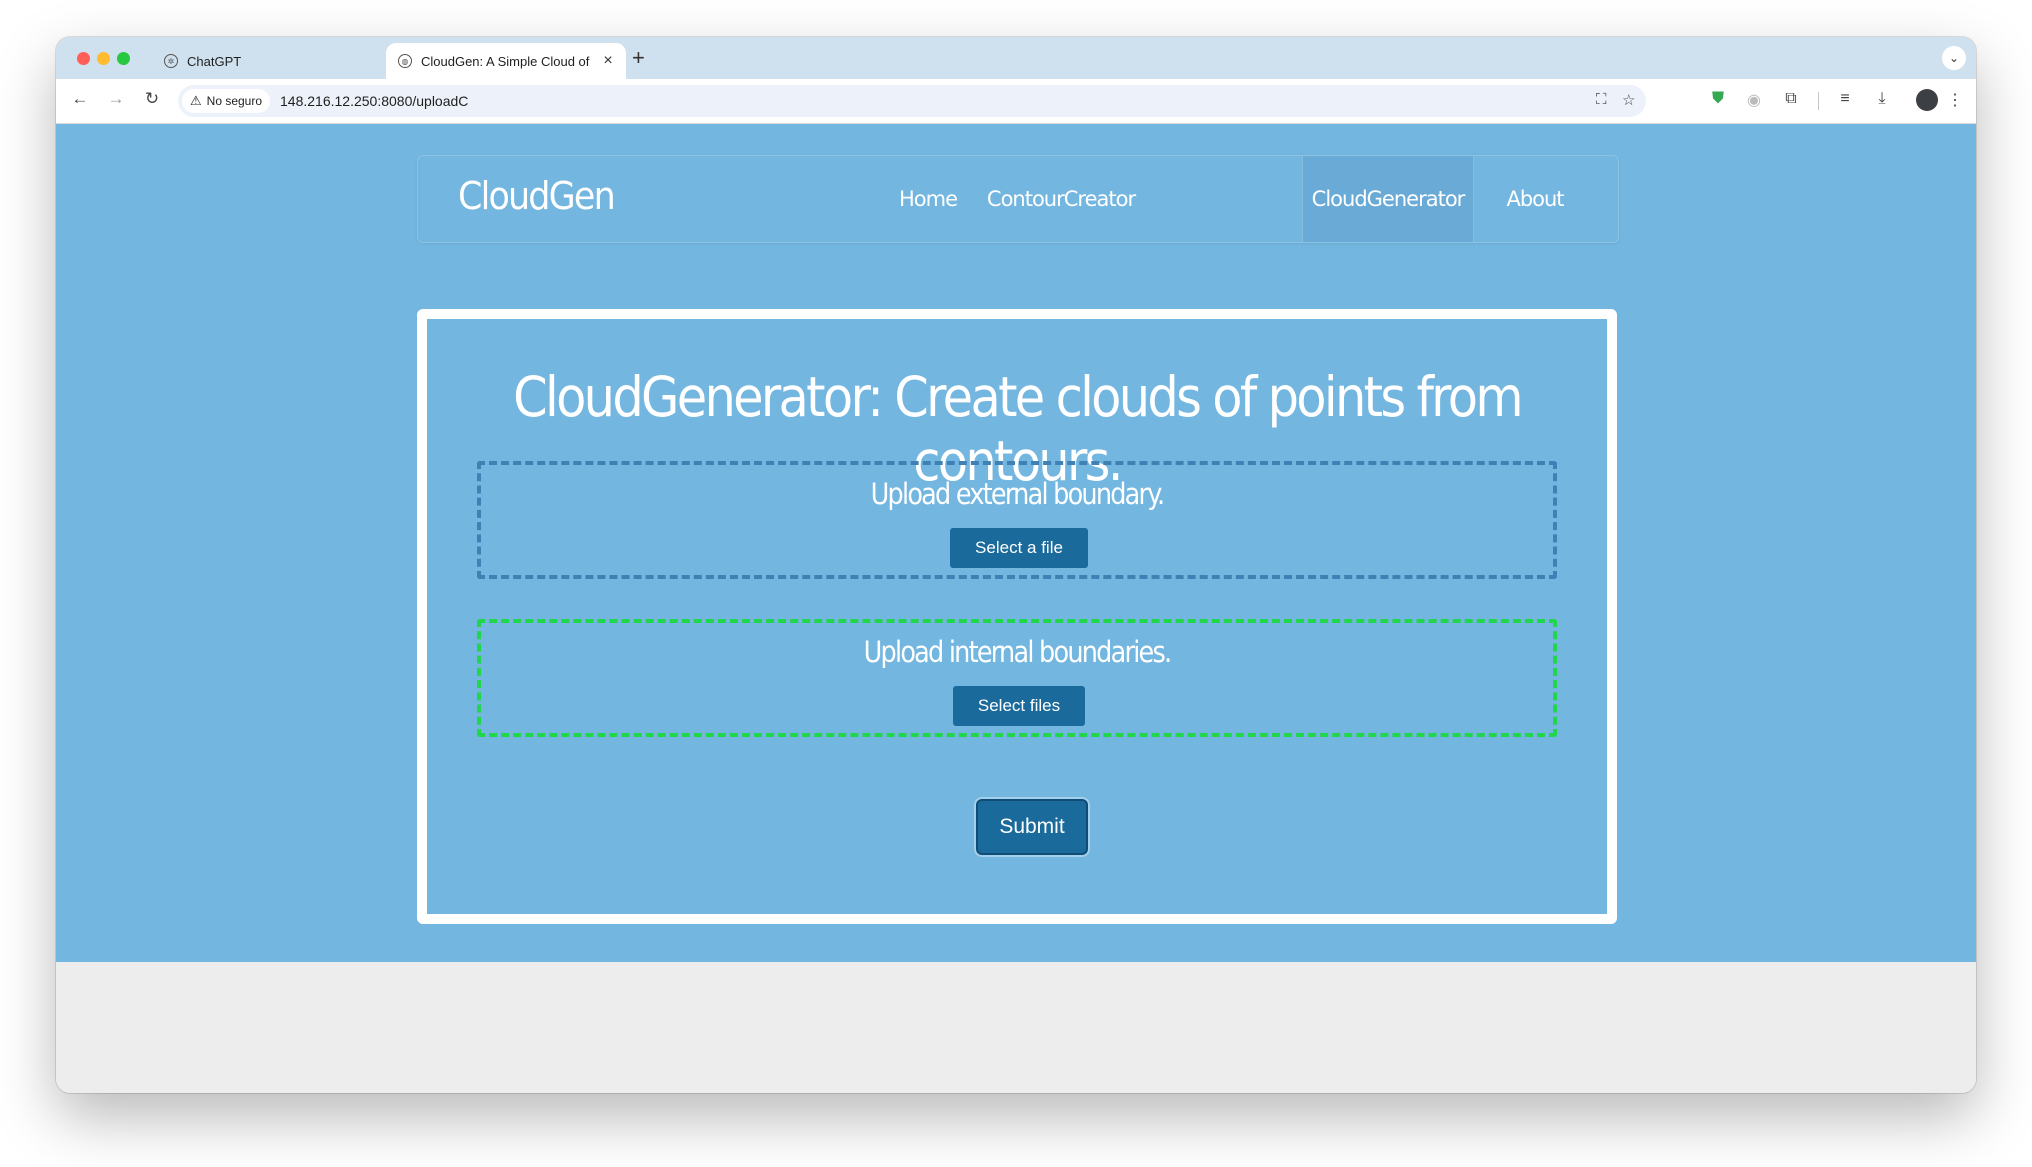 This screenshot has width=2032, height=1167. What do you see at coordinates (374, 101) in the screenshot?
I see `url-text: 148.216.12.250:8080/uploadC` at bounding box center [374, 101].